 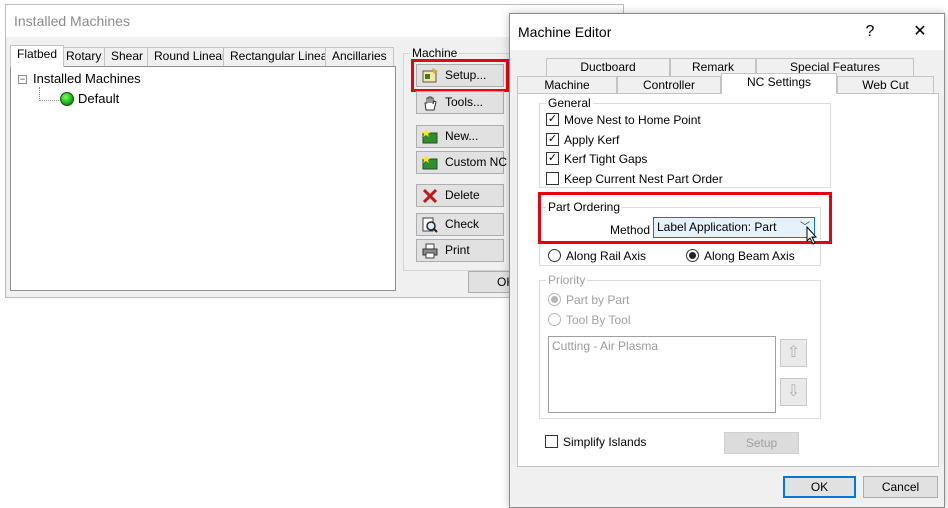 I want to click on check-button: Check, so click(x=460, y=224).